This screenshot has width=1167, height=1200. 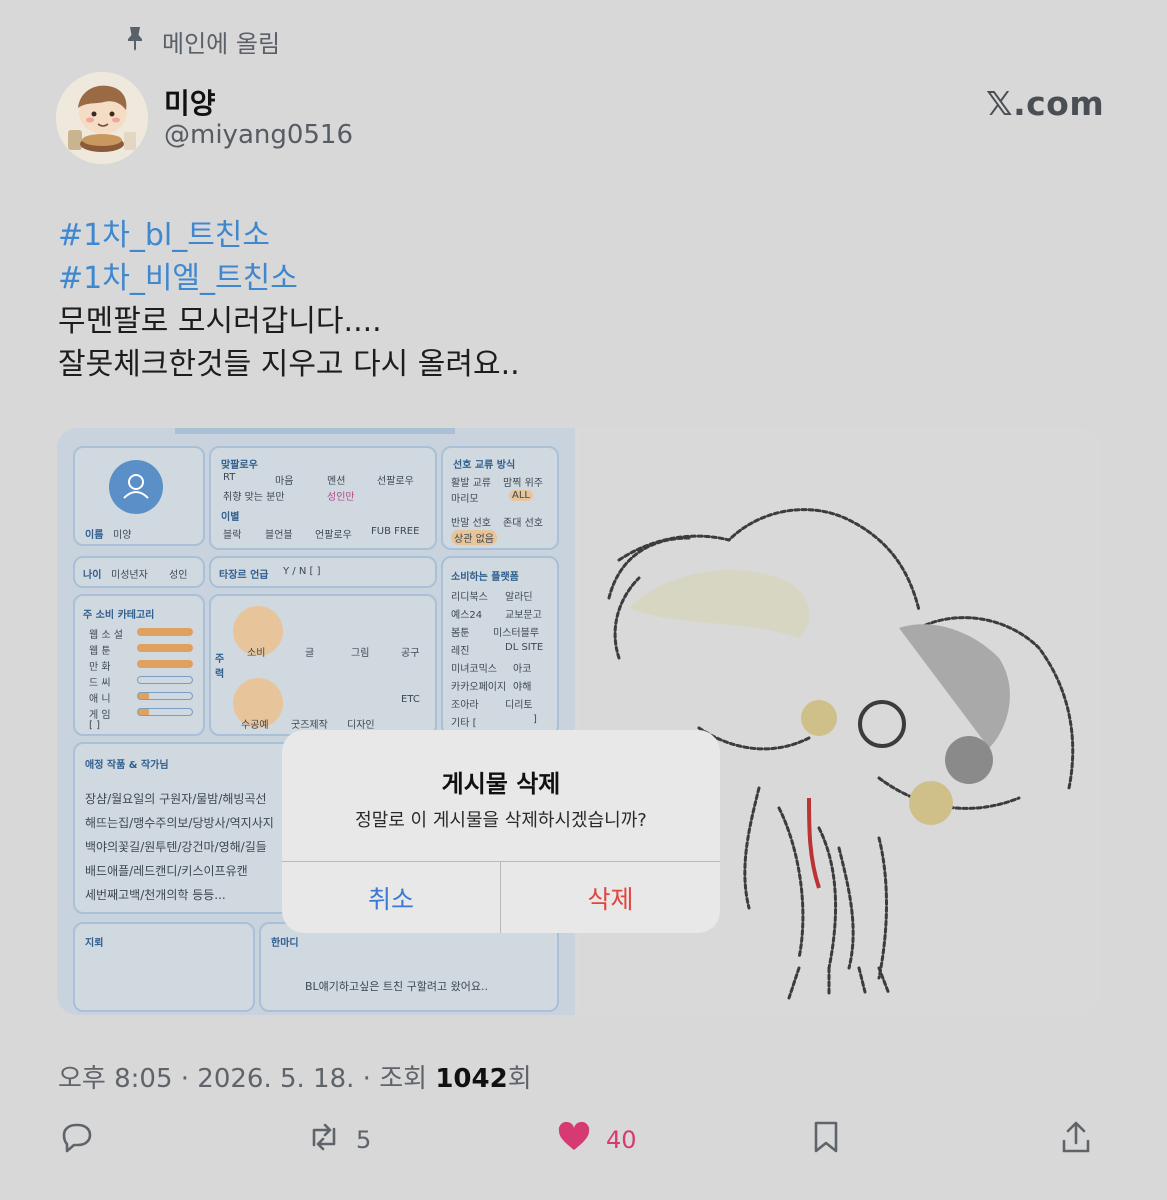 What do you see at coordinates (521, 495) in the screenshot?
I see `pref-opt: ALL` at bounding box center [521, 495].